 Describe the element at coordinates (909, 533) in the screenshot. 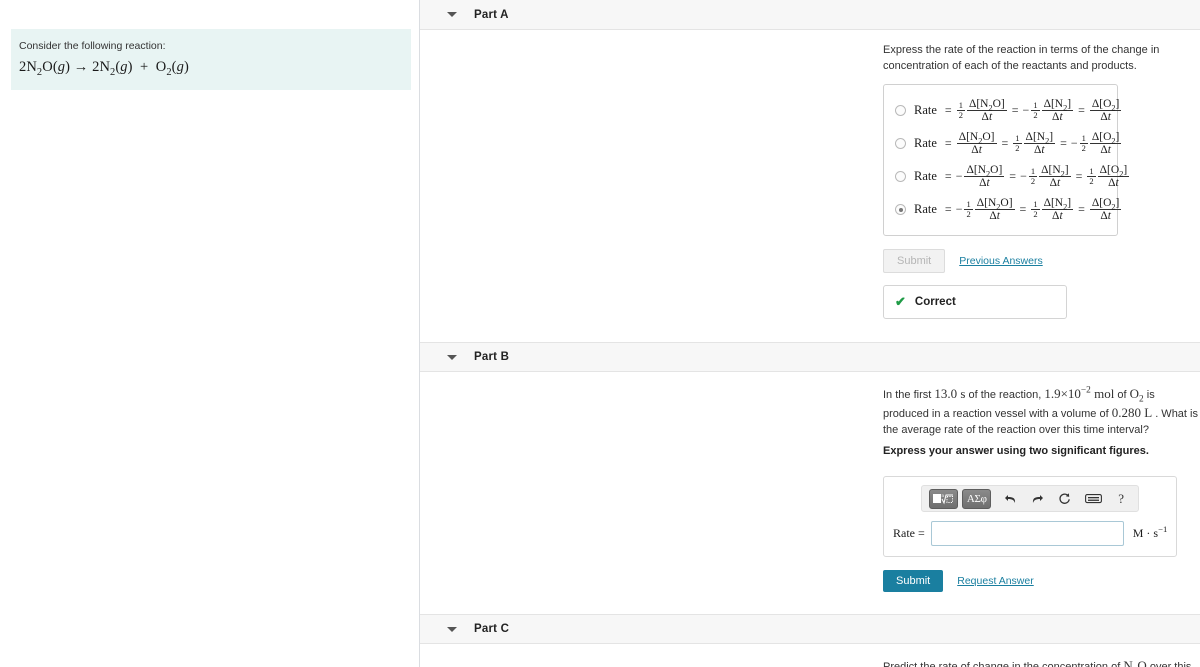

I see `part-b-answer-label: Rate =` at that location.